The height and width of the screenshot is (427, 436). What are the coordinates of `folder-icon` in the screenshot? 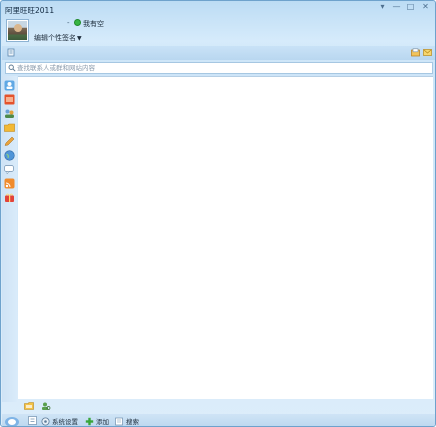 It's located at (9, 127).